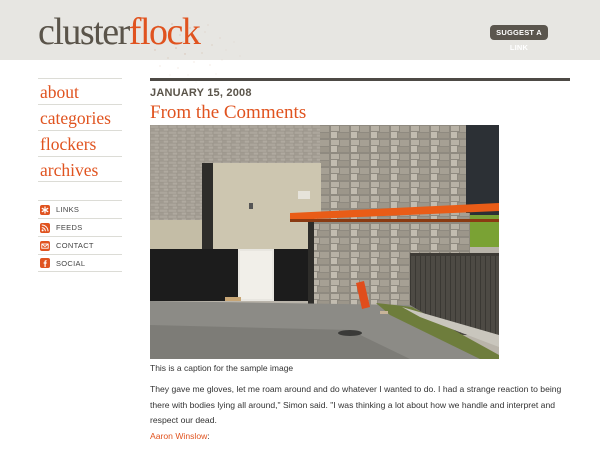 The width and height of the screenshot is (600, 450). I want to click on subnav-label-contact: CONTACT, so click(75, 245).